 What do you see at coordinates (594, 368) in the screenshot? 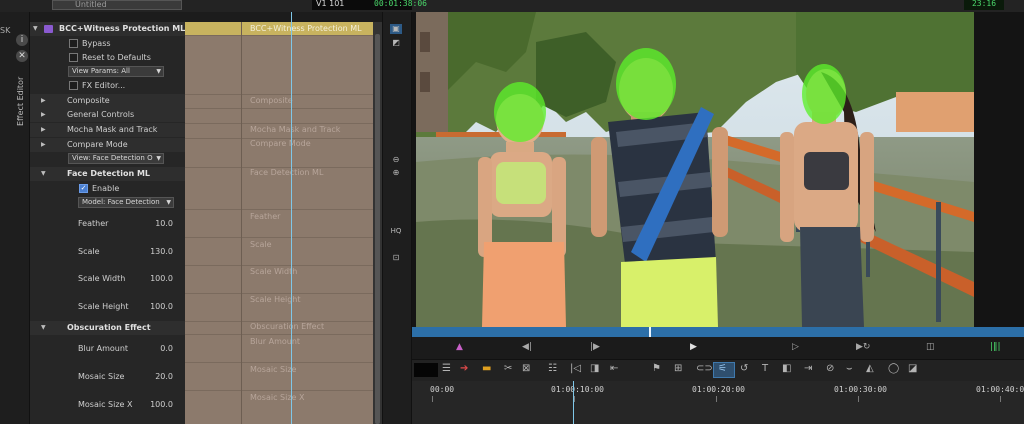
I see `clip-icon: ◨` at bounding box center [594, 368].